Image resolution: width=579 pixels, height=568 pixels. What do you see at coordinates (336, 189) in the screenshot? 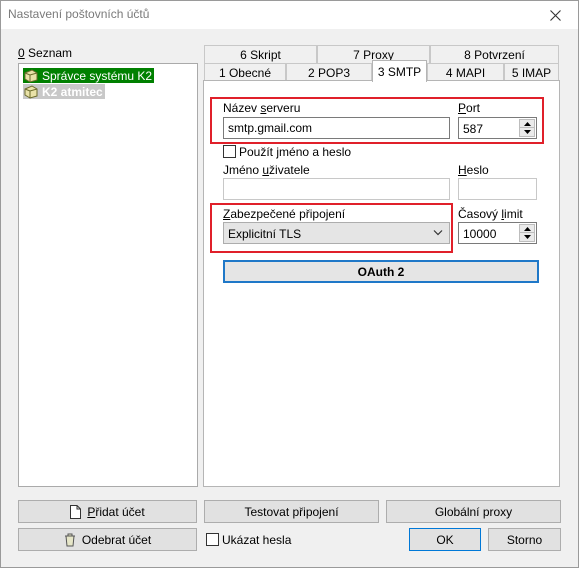
I see `username-input` at bounding box center [336, 189].